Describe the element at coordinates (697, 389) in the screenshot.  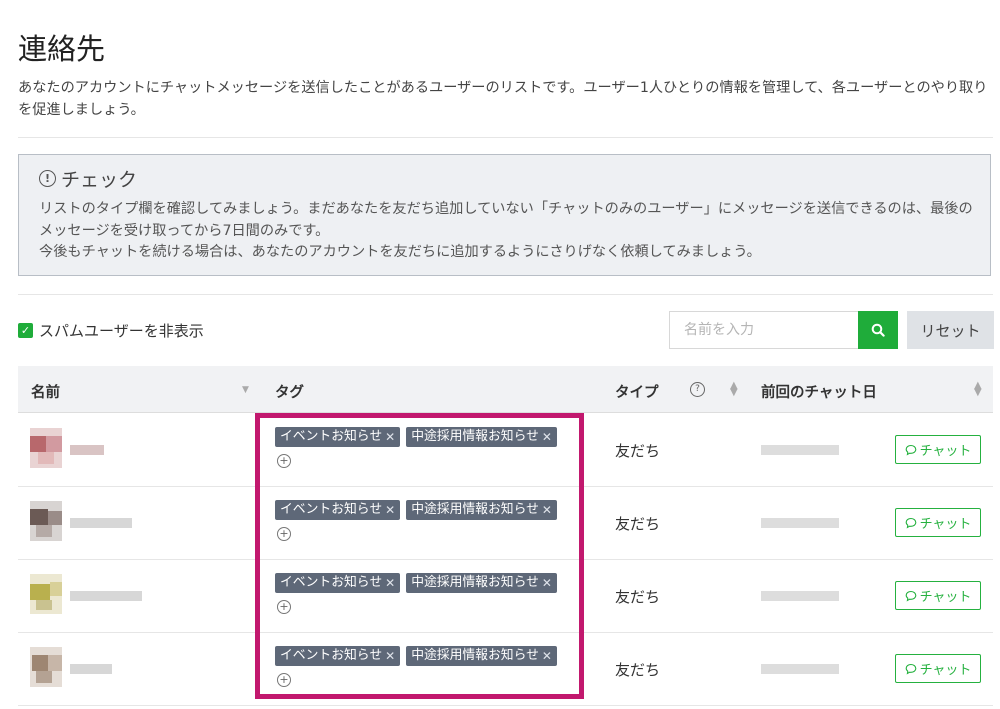
I see `help-icon: ?` at that location.